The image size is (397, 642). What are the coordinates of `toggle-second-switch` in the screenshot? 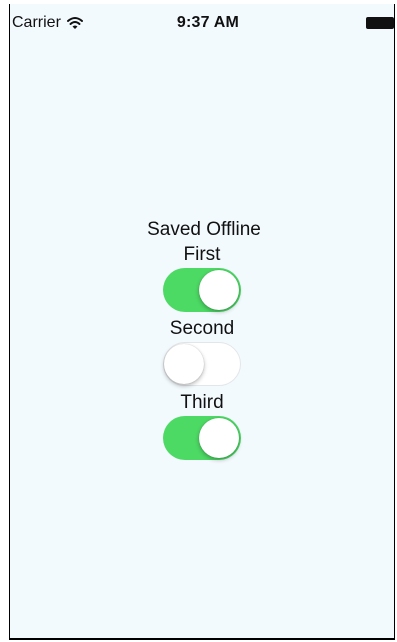 It's located at (202, 364).